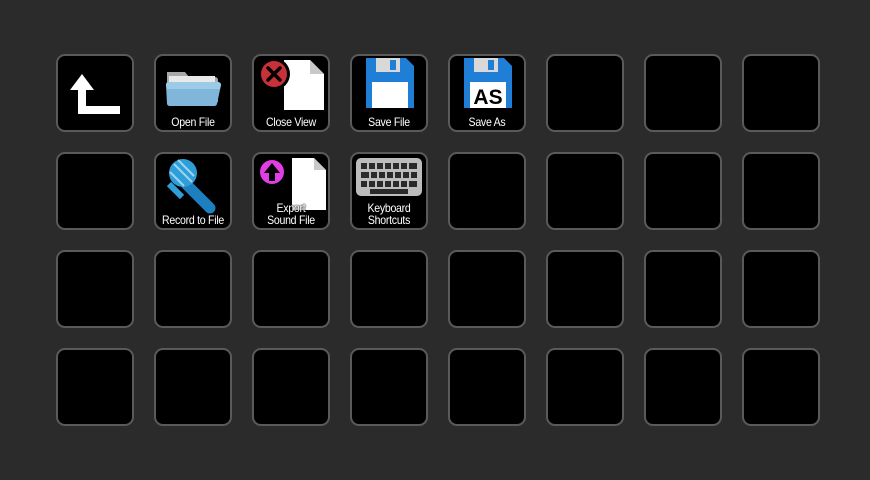  I want to click on export-sound-file-button: Export Sound File, so click(291, 191).